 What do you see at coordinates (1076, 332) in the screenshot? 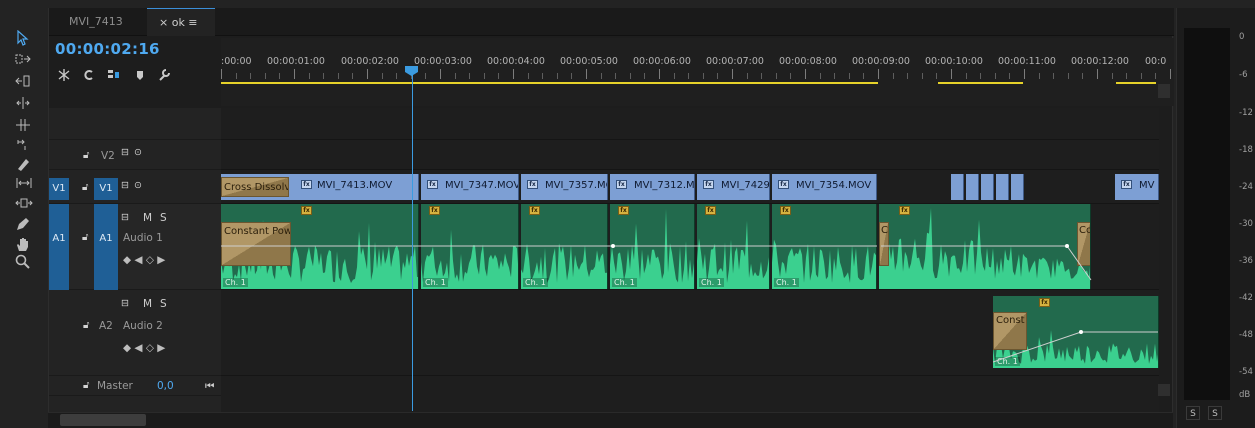
I see `audio-clip: Const fx Ch. 1` at bounding box center [1076, 332].